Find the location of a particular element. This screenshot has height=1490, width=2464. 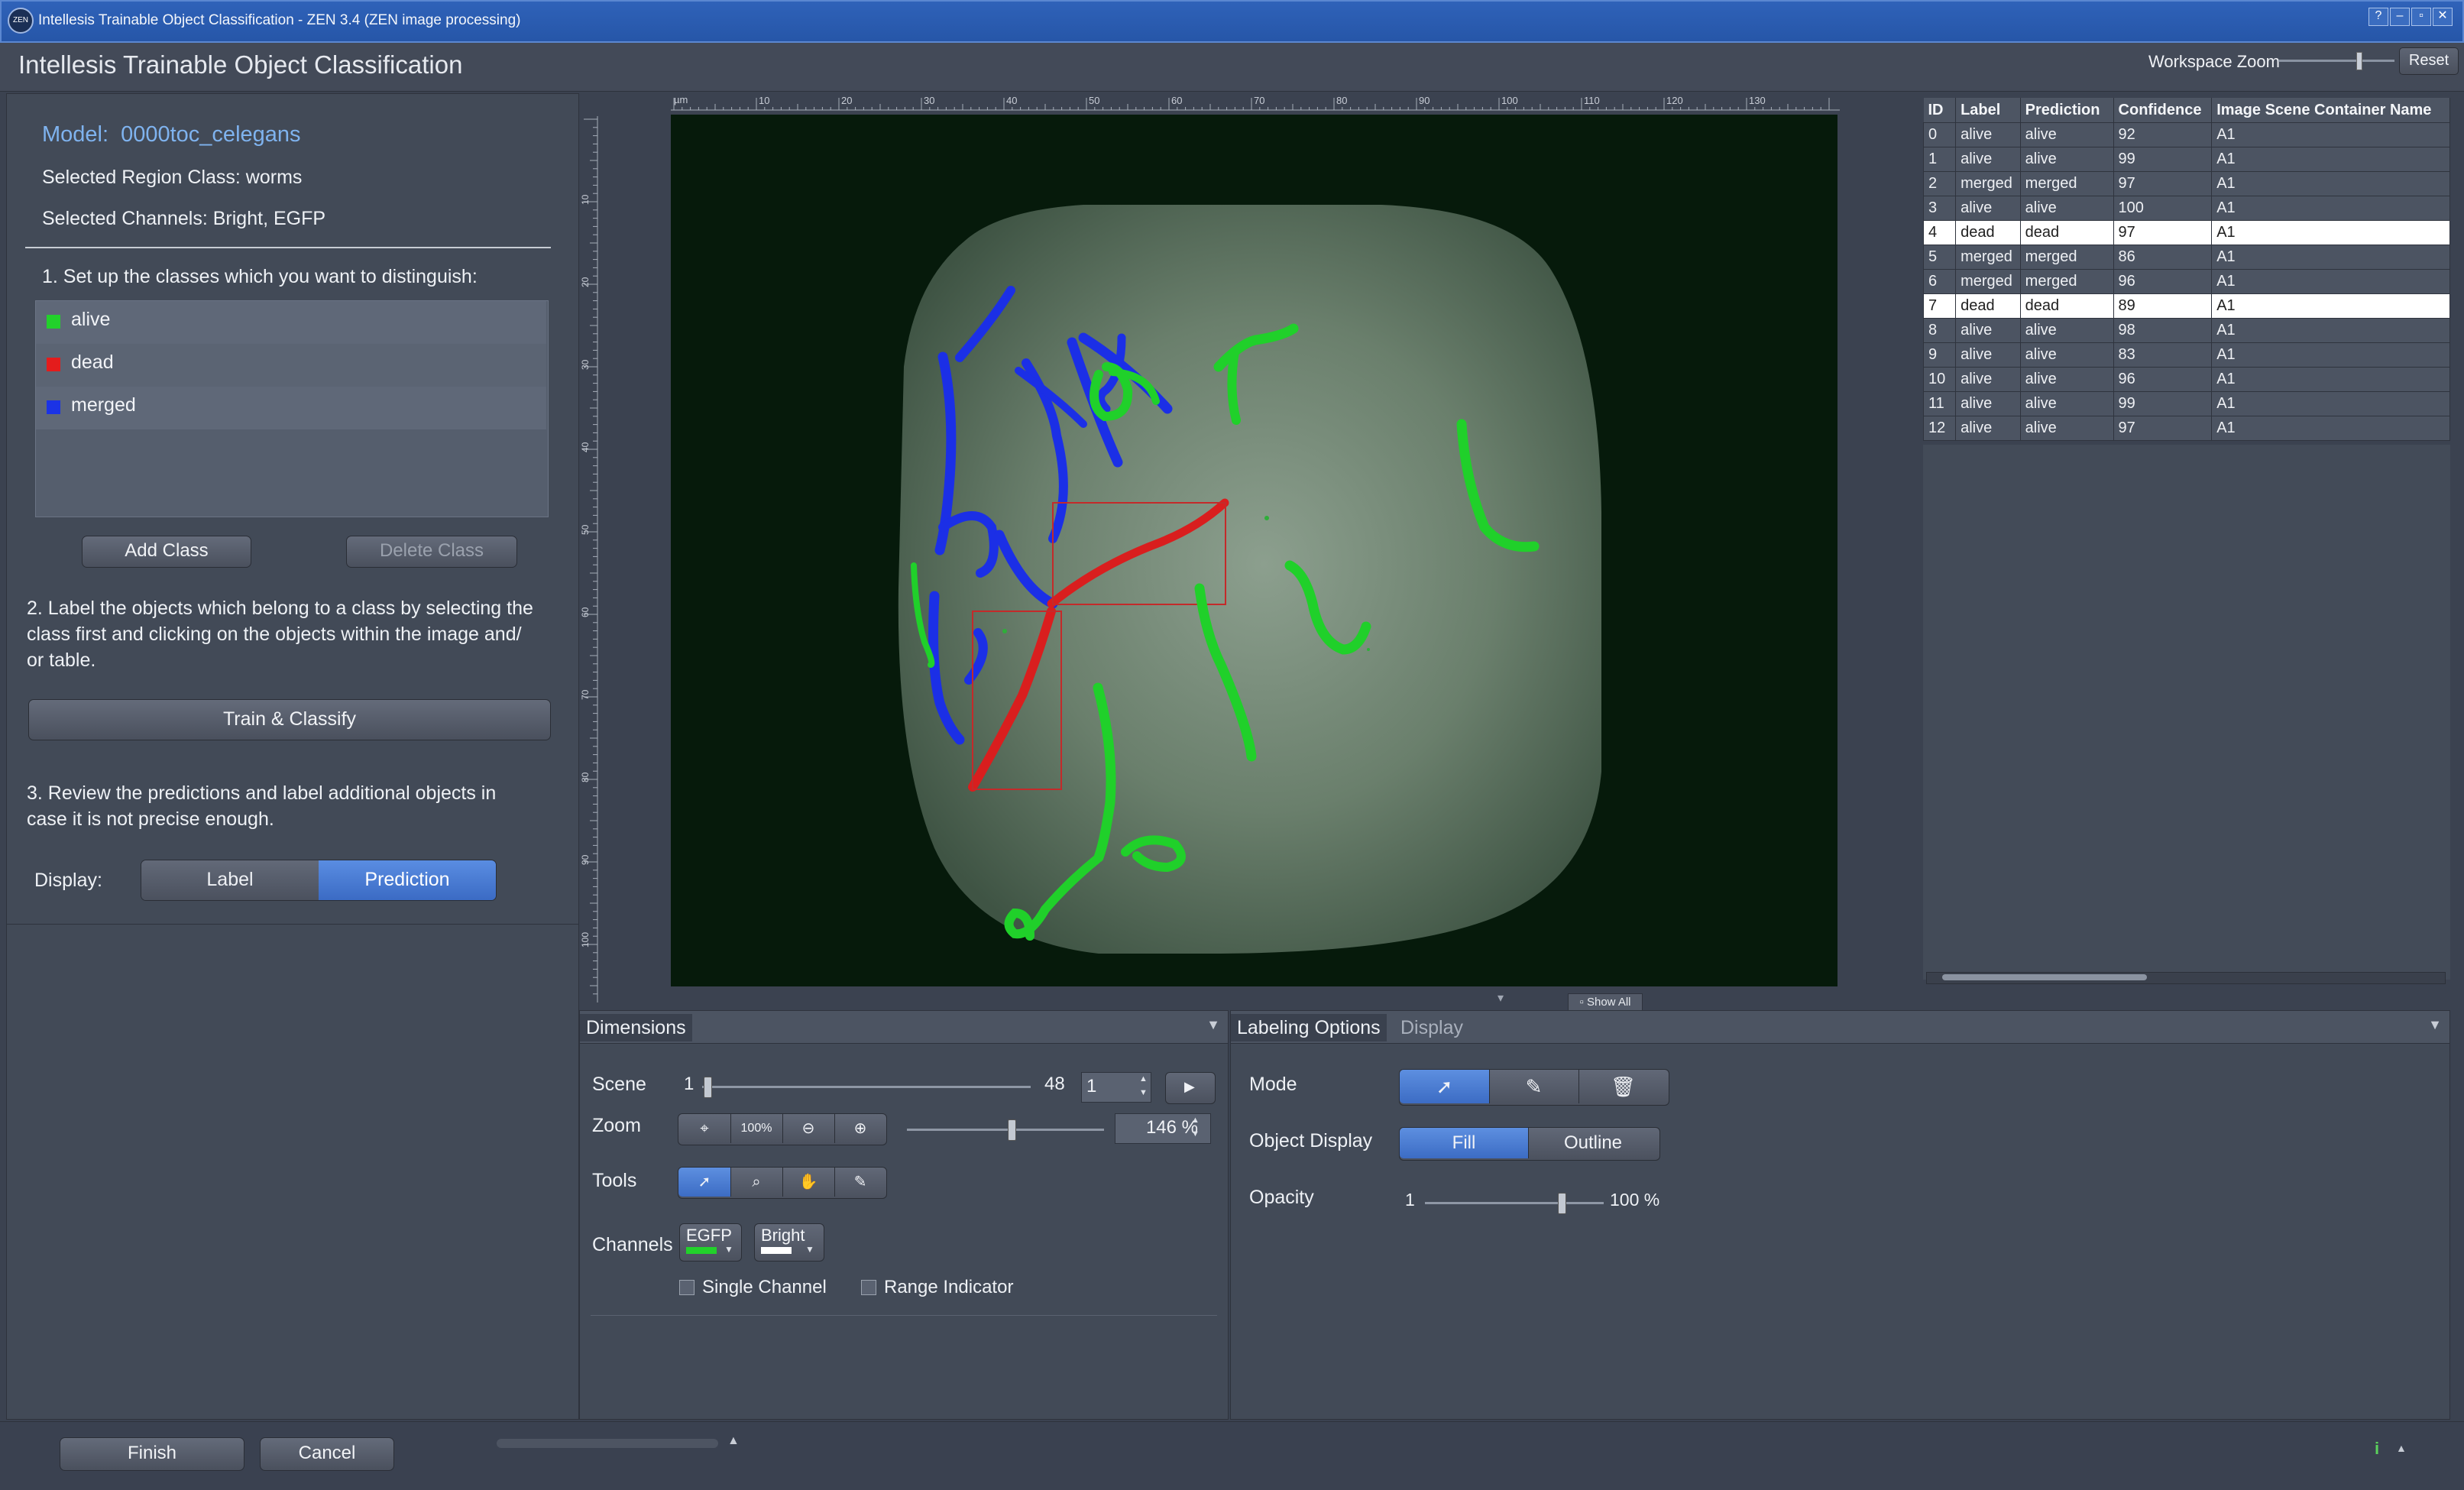

channel-egfp-button: EGFP ▼ is located at coordinates (711, 1242).